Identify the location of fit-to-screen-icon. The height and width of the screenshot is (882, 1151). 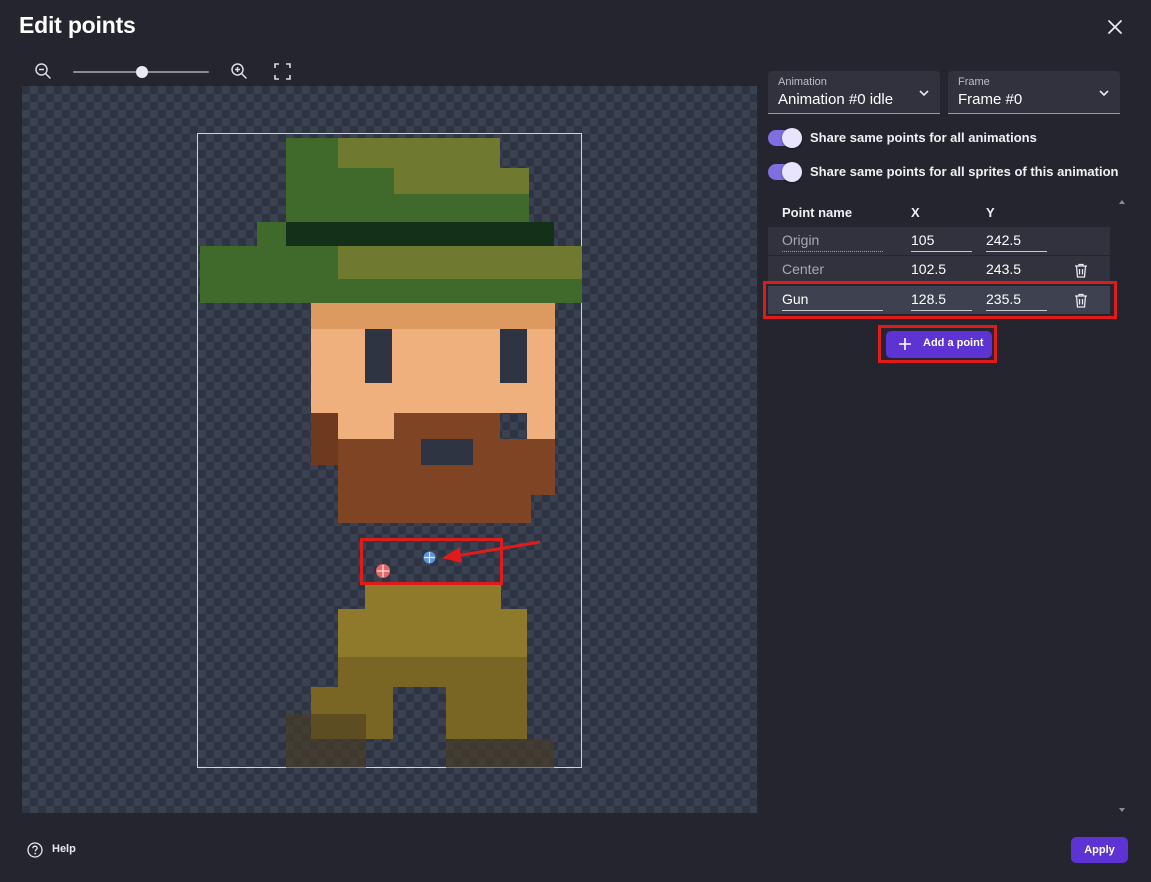
(282, 71).